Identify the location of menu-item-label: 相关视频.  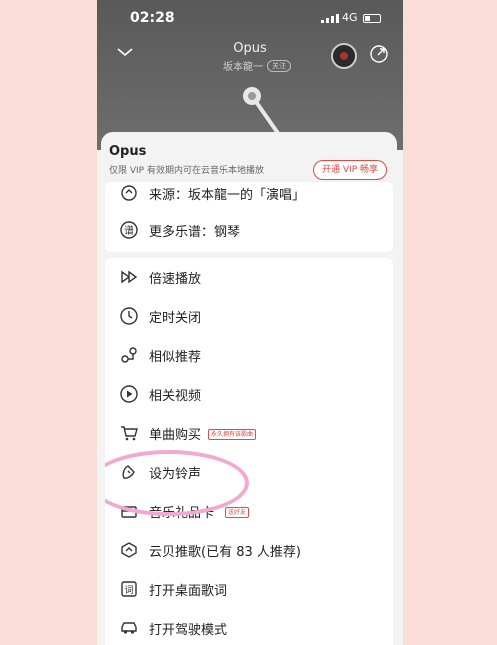
(175, 396).